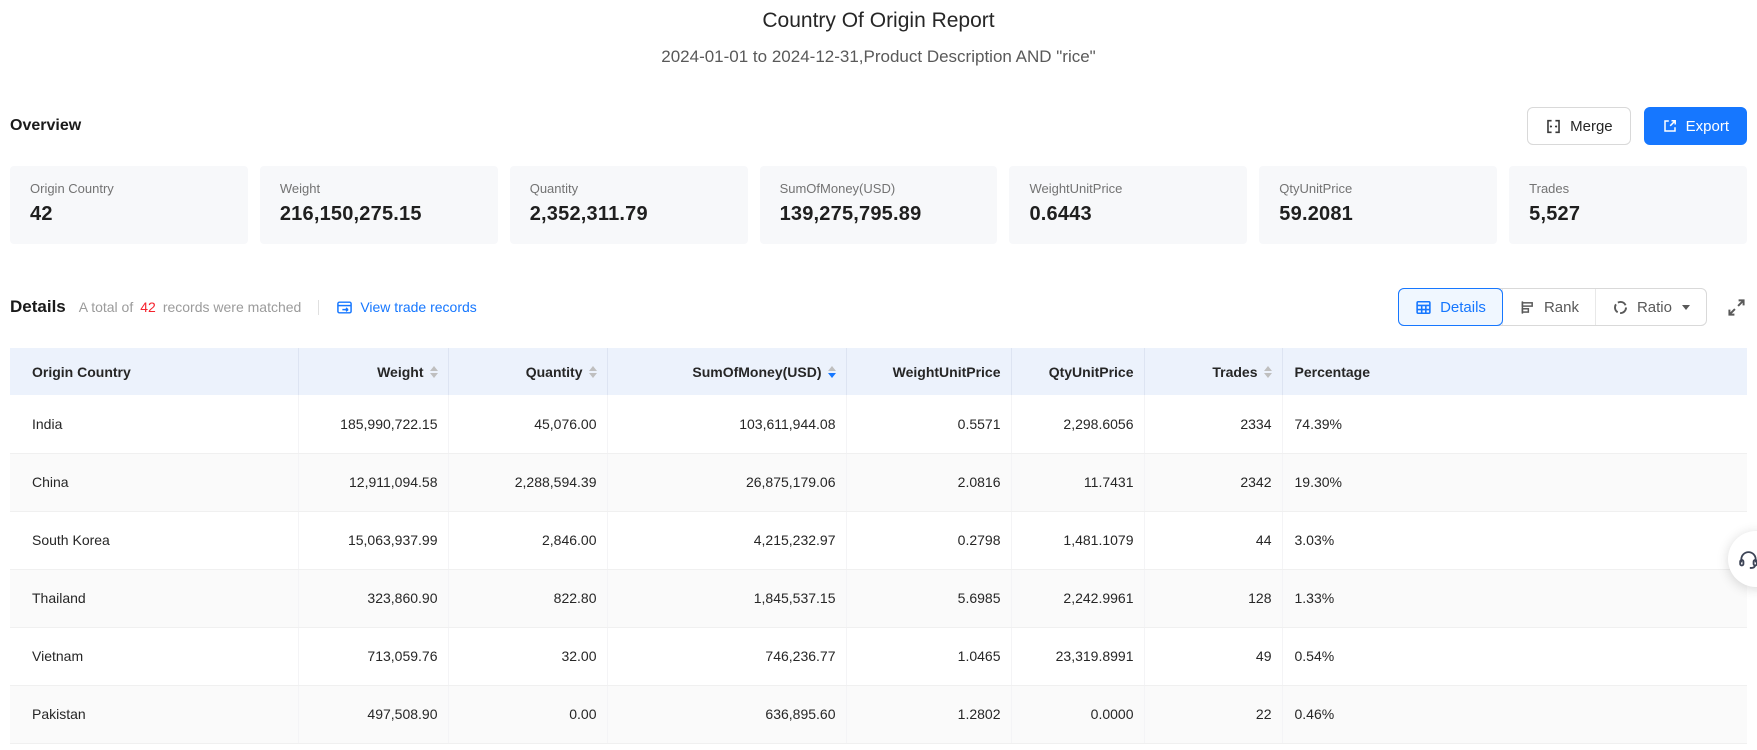 This screenshot has width=1757, height=750. What do you see at coordinates (350, 214) in the screenshot?
I see `stat-value: 216,150,275.15` at bounding box center [350, 214].